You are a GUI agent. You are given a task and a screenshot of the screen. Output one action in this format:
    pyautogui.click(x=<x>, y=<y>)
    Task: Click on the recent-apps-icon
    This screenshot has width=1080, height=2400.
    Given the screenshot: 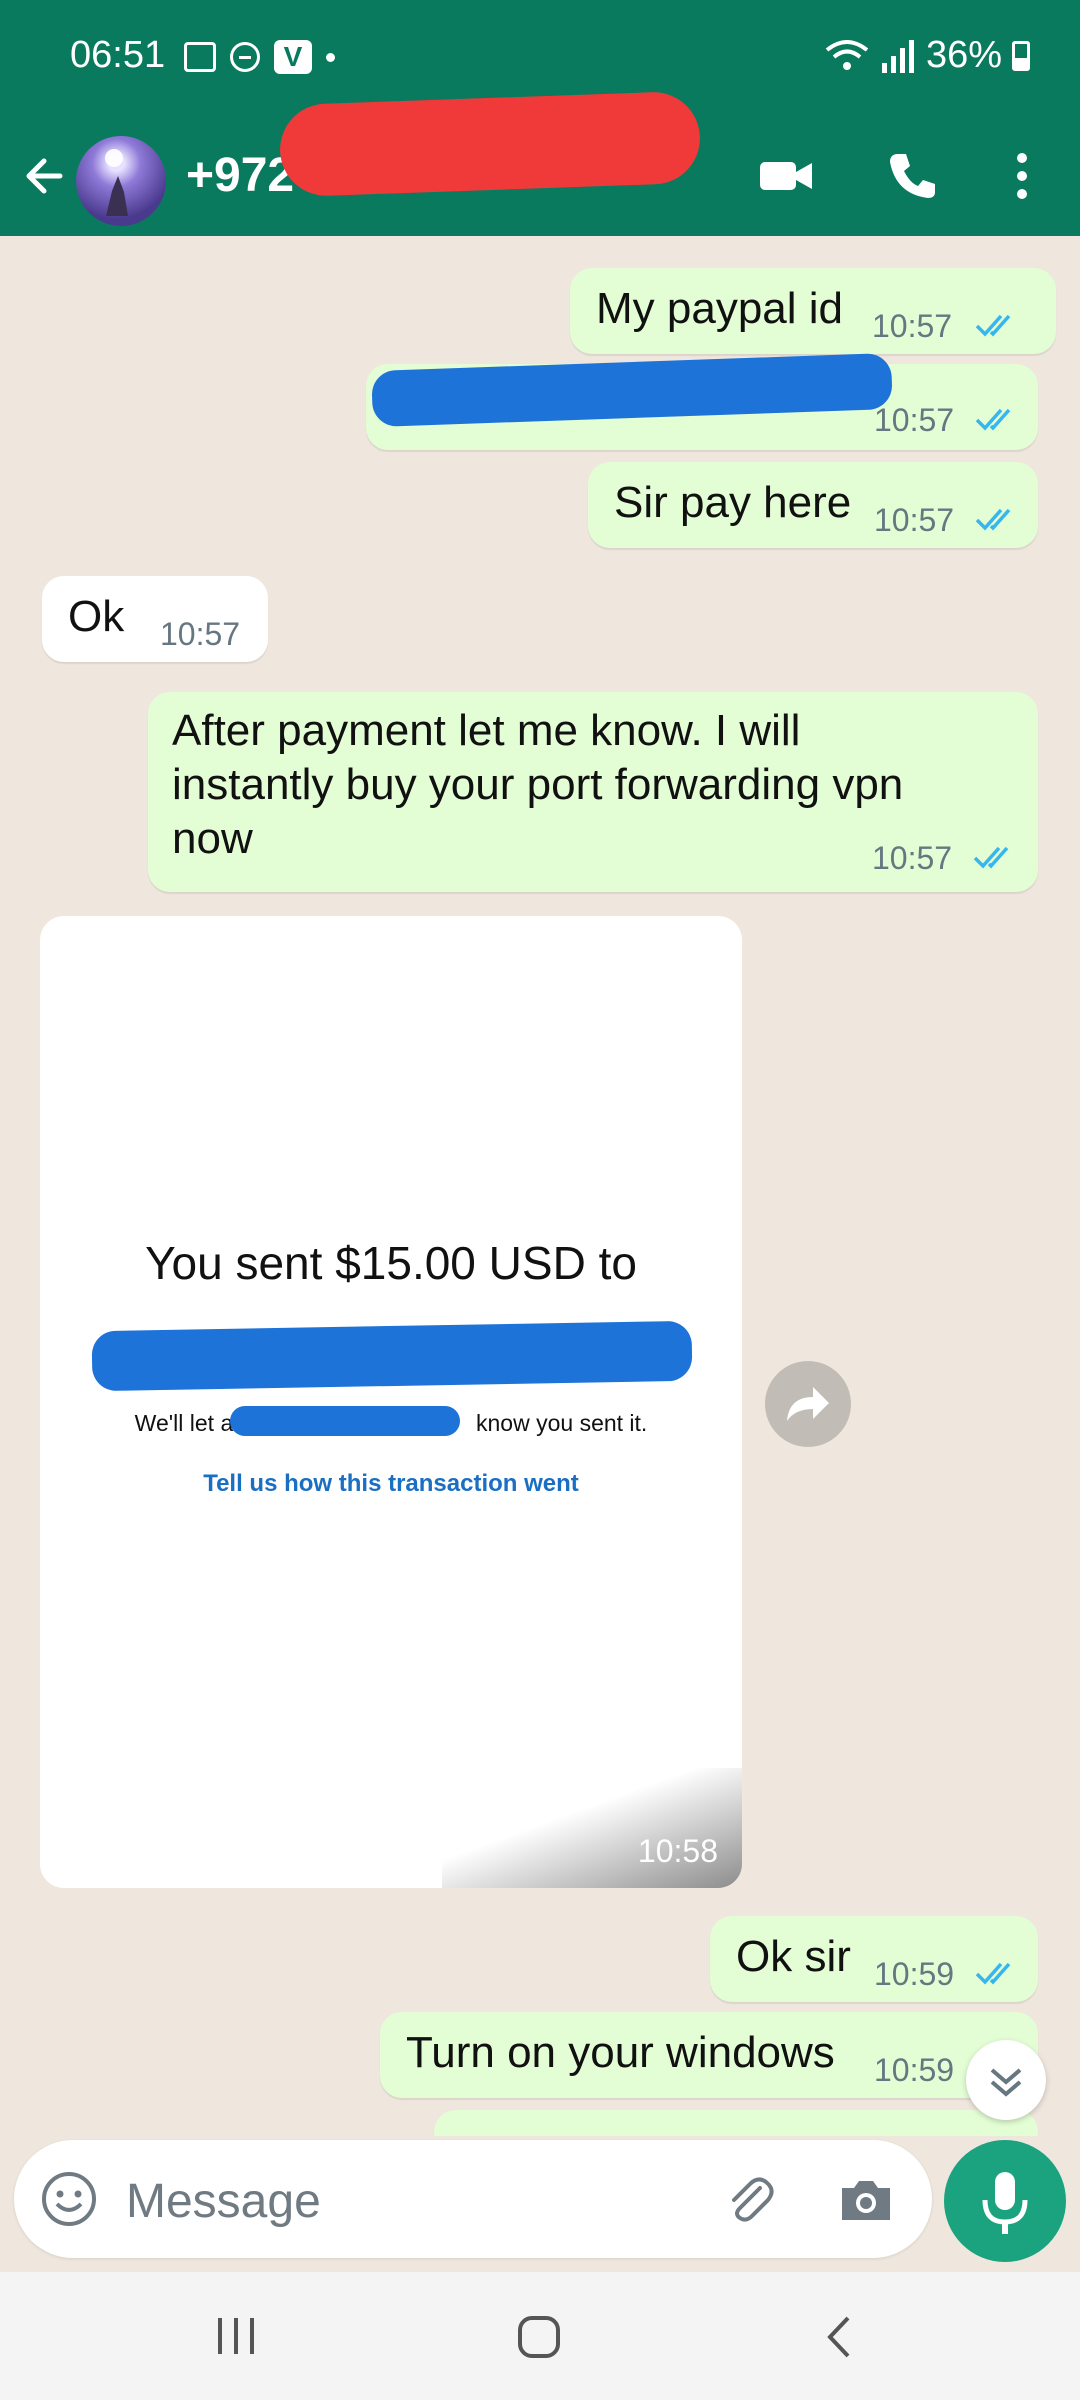 What is the action you would take?
    pyautogui.click(x=236, y=2336)
    